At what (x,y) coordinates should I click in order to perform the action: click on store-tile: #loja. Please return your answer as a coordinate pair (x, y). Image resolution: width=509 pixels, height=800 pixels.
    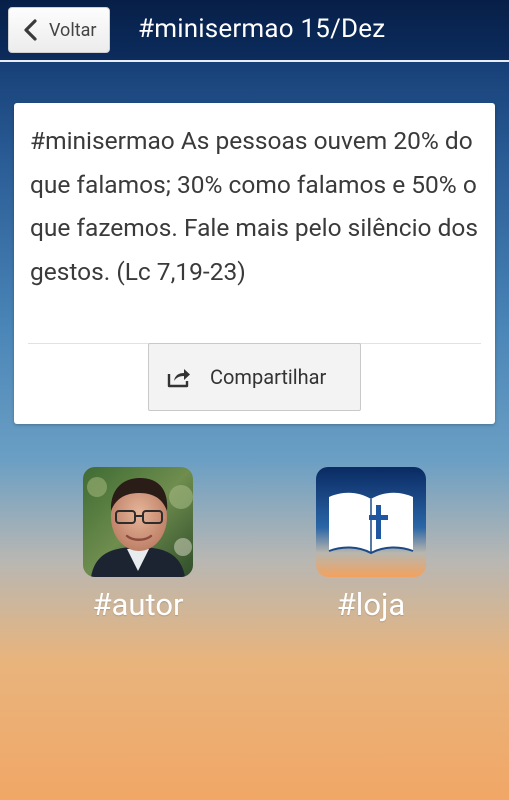
    Looking at the image, I should click on (371, 545).